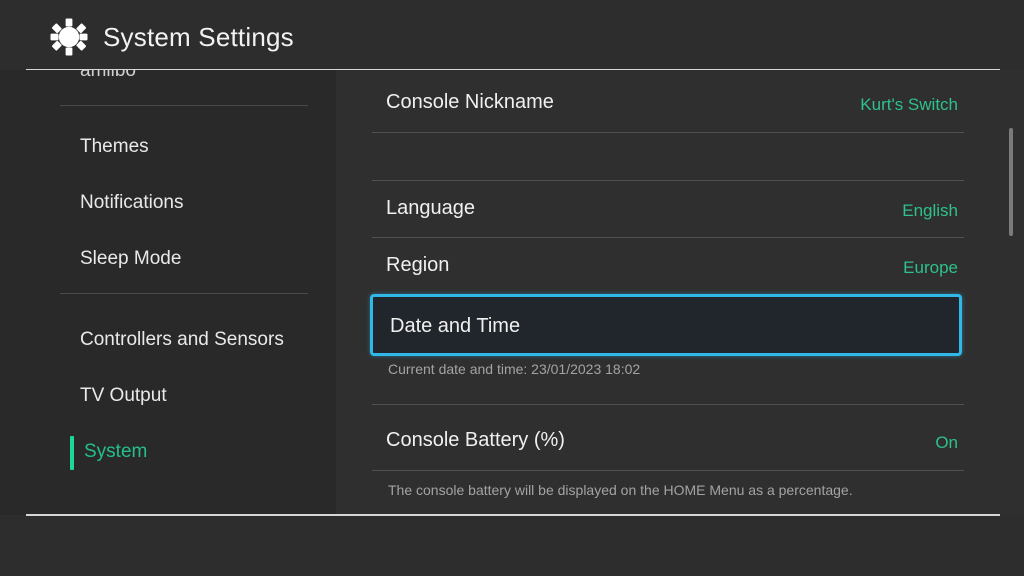 This screenshot has width=1024, height=576. What do you see at coordinates (930, 210) in the screenshot?
I see `setting-value: English` at bounding box center [930, 210].